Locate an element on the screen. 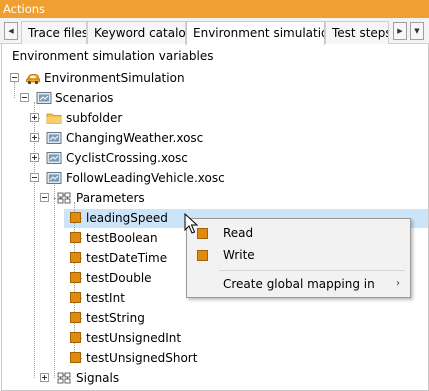 Image resolution: width=429 pixels, height=391 pixels. tree-node-parameter: testUnsignedInt is located at coordinates (214, 338).